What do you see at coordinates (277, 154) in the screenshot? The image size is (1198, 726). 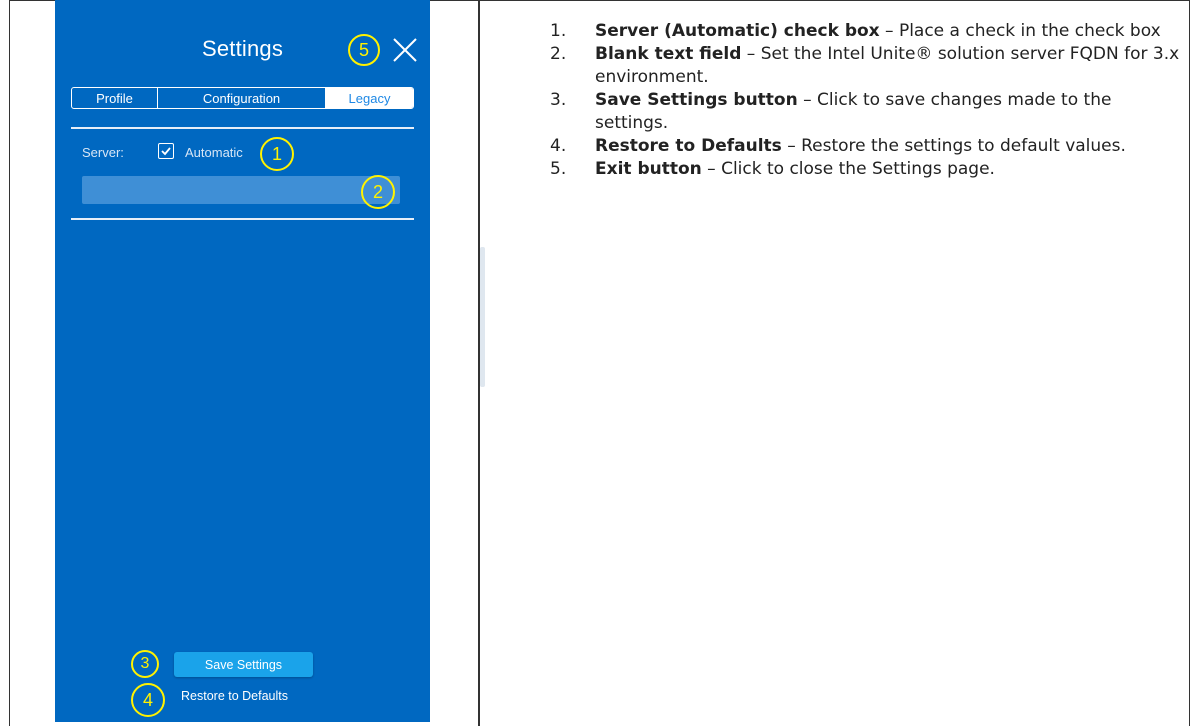 I see `callout-1: 1` at bounding box center [277, 154].